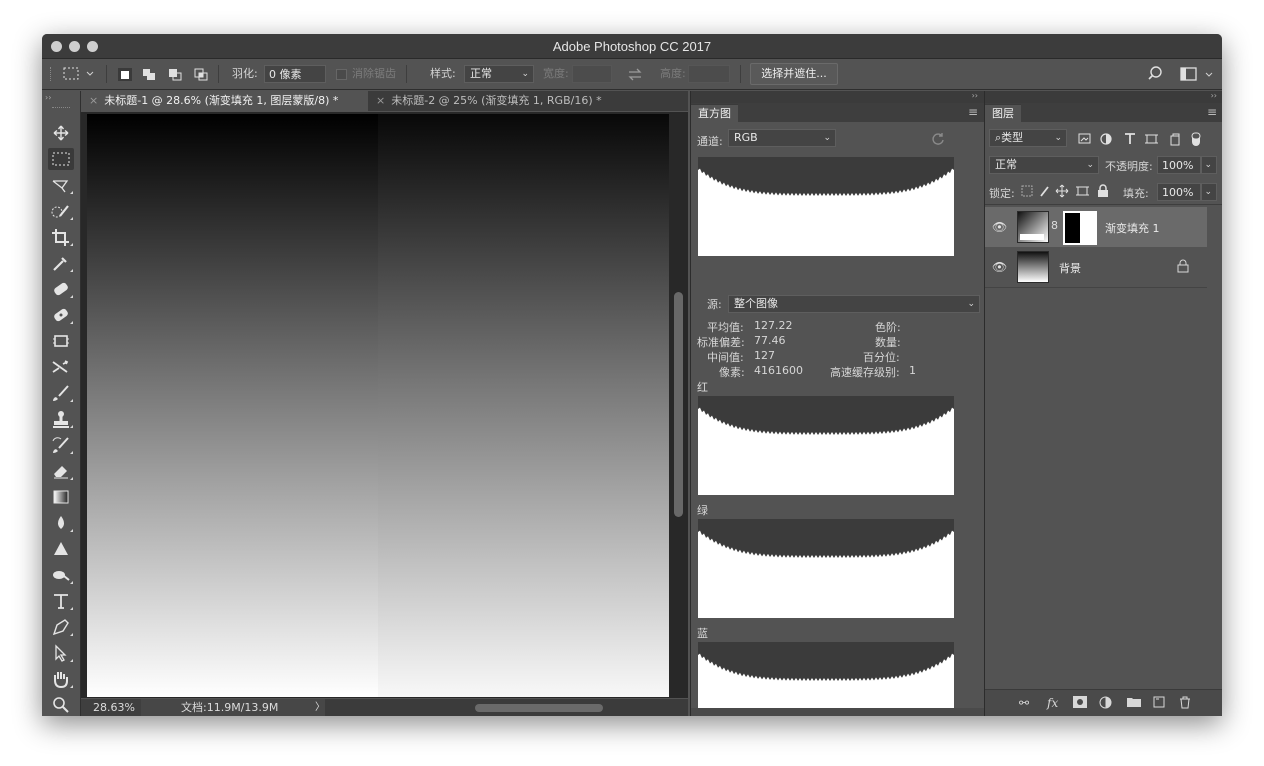  I want to click on patch-tool, so click(61, 315).